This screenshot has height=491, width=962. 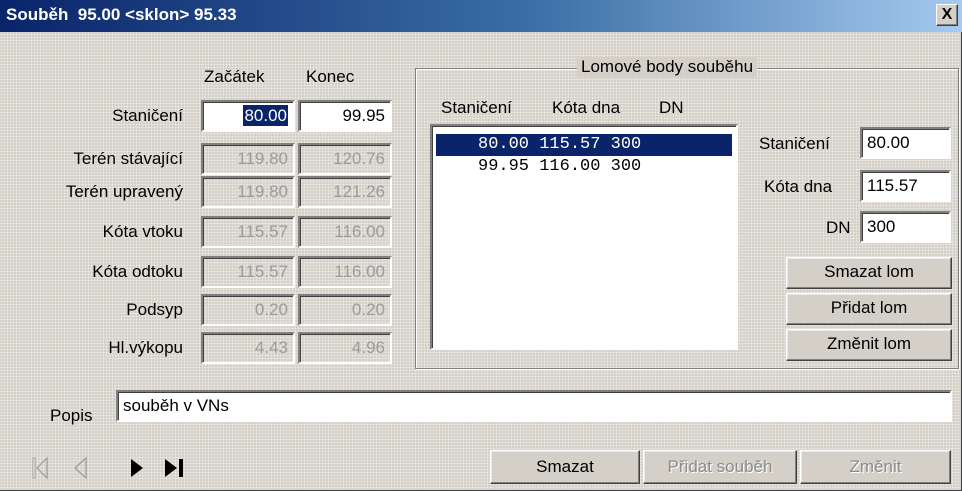 I want to click on excavation-depth-start-field: 4.43, so click(x=248, y=348).